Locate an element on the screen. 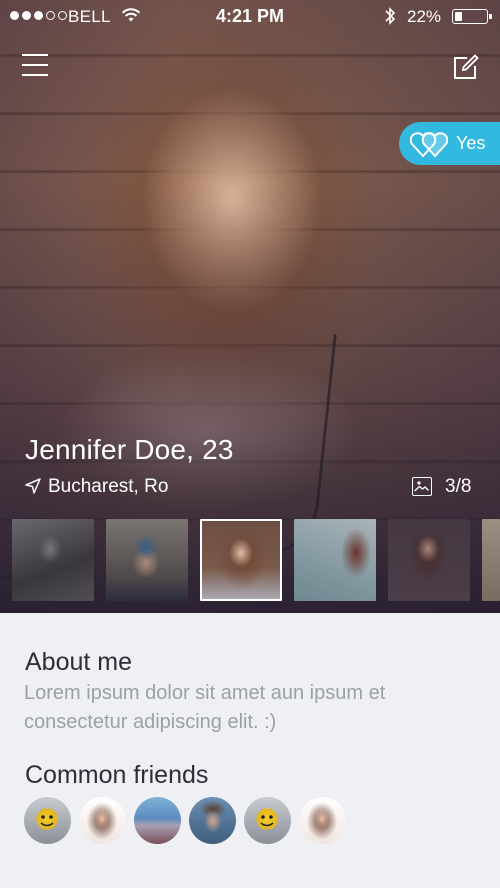  battery-icon is located at coordinates (472, 16).